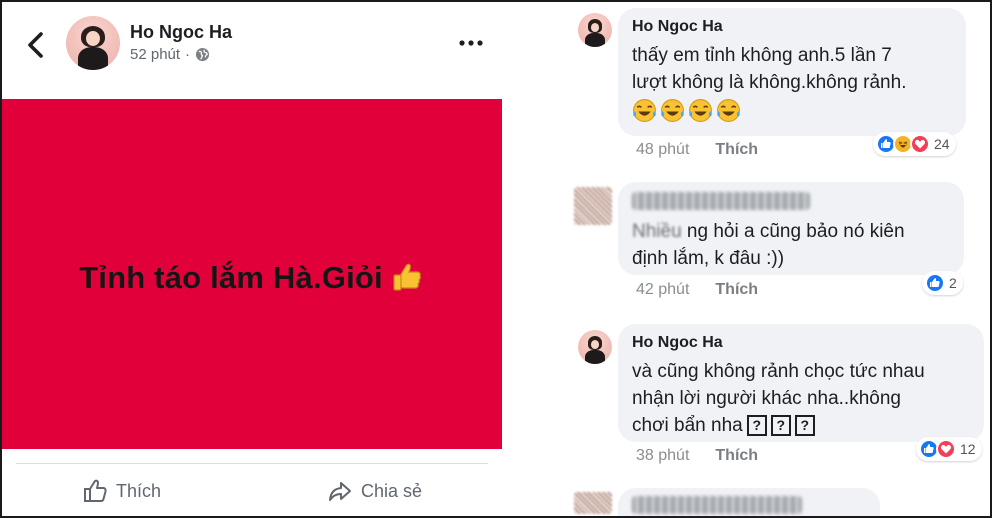 This screenshot has height=518, width=992. I want to click on globe-icon, so click(202, 54).